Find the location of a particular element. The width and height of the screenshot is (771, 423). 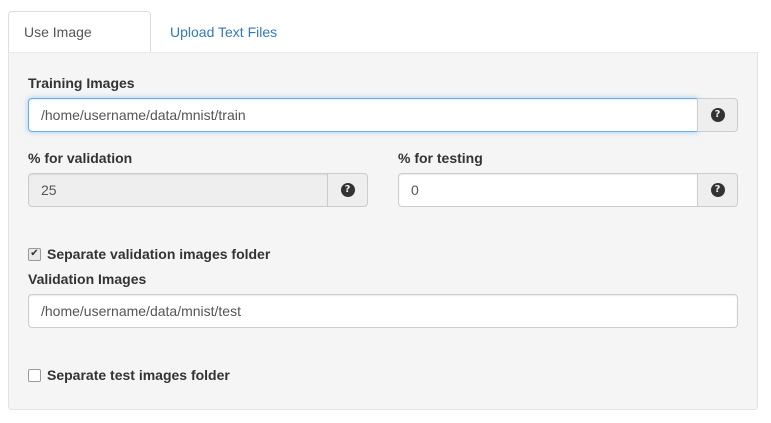

validation-images-input is located at coordinates (383, 311).